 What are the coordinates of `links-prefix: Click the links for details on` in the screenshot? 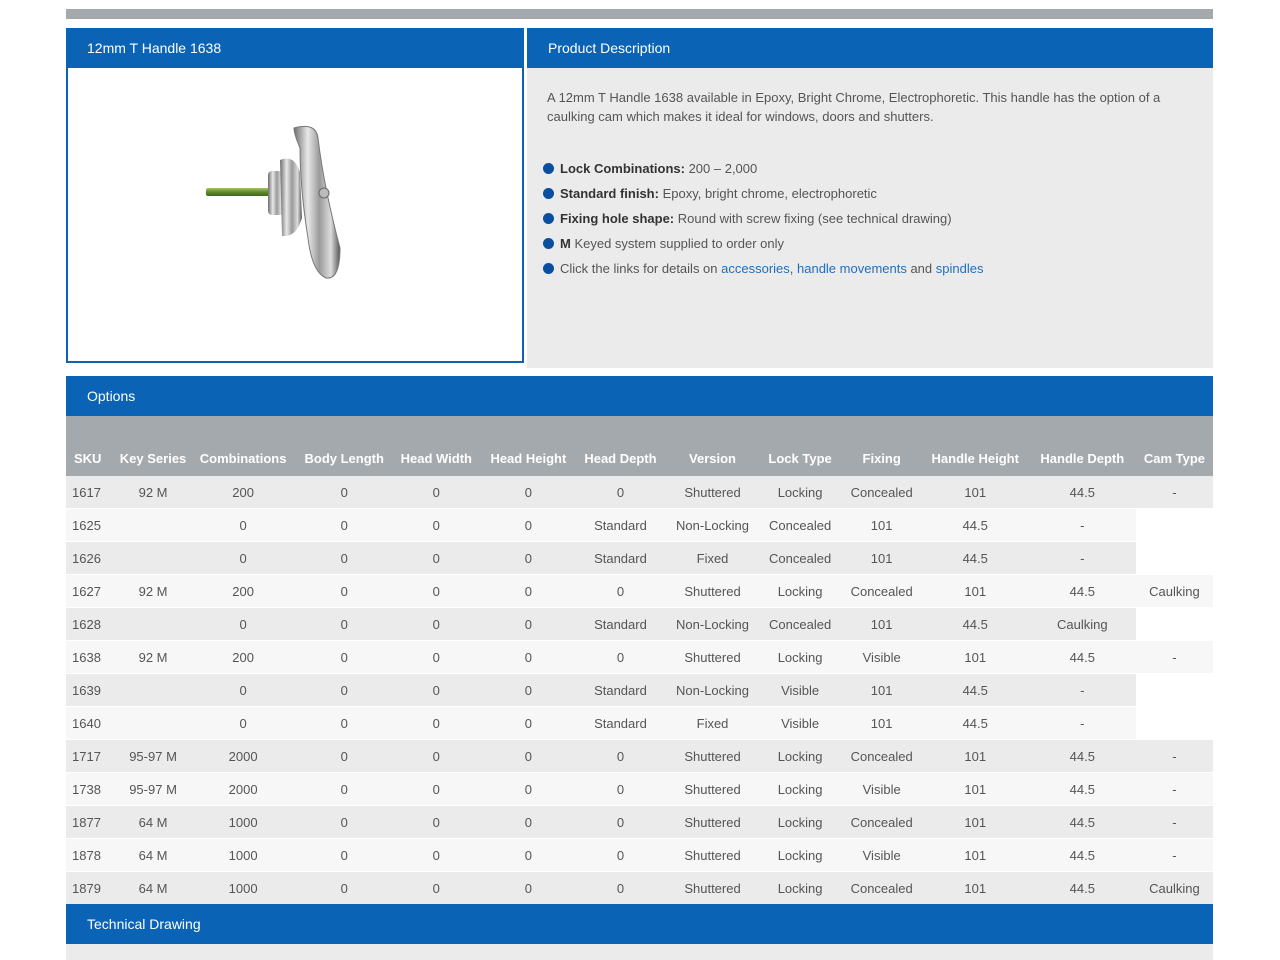 It's located at (641, 268).